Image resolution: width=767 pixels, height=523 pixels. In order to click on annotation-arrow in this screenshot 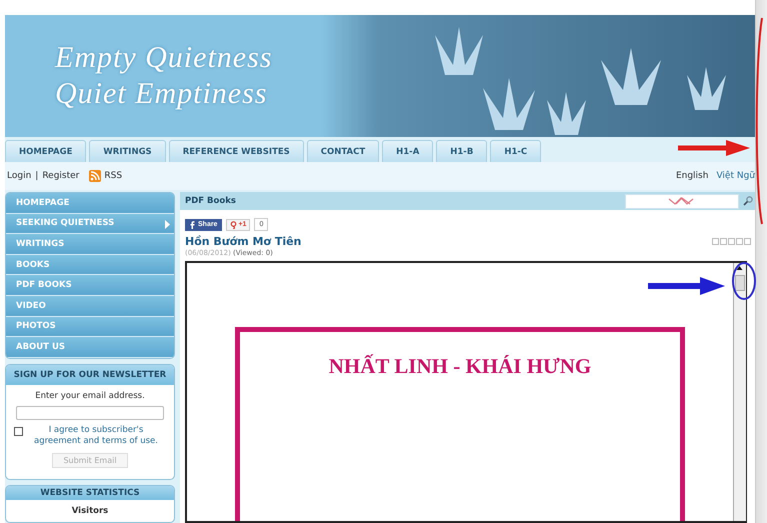, I will do `click(714, 148)`.